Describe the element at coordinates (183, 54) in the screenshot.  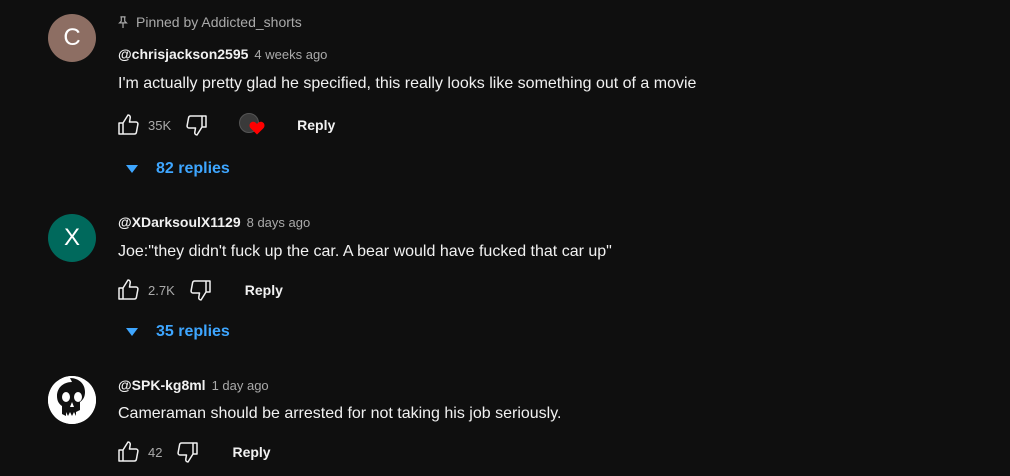
I see `author-name: @chrisjackson2595` at that location.